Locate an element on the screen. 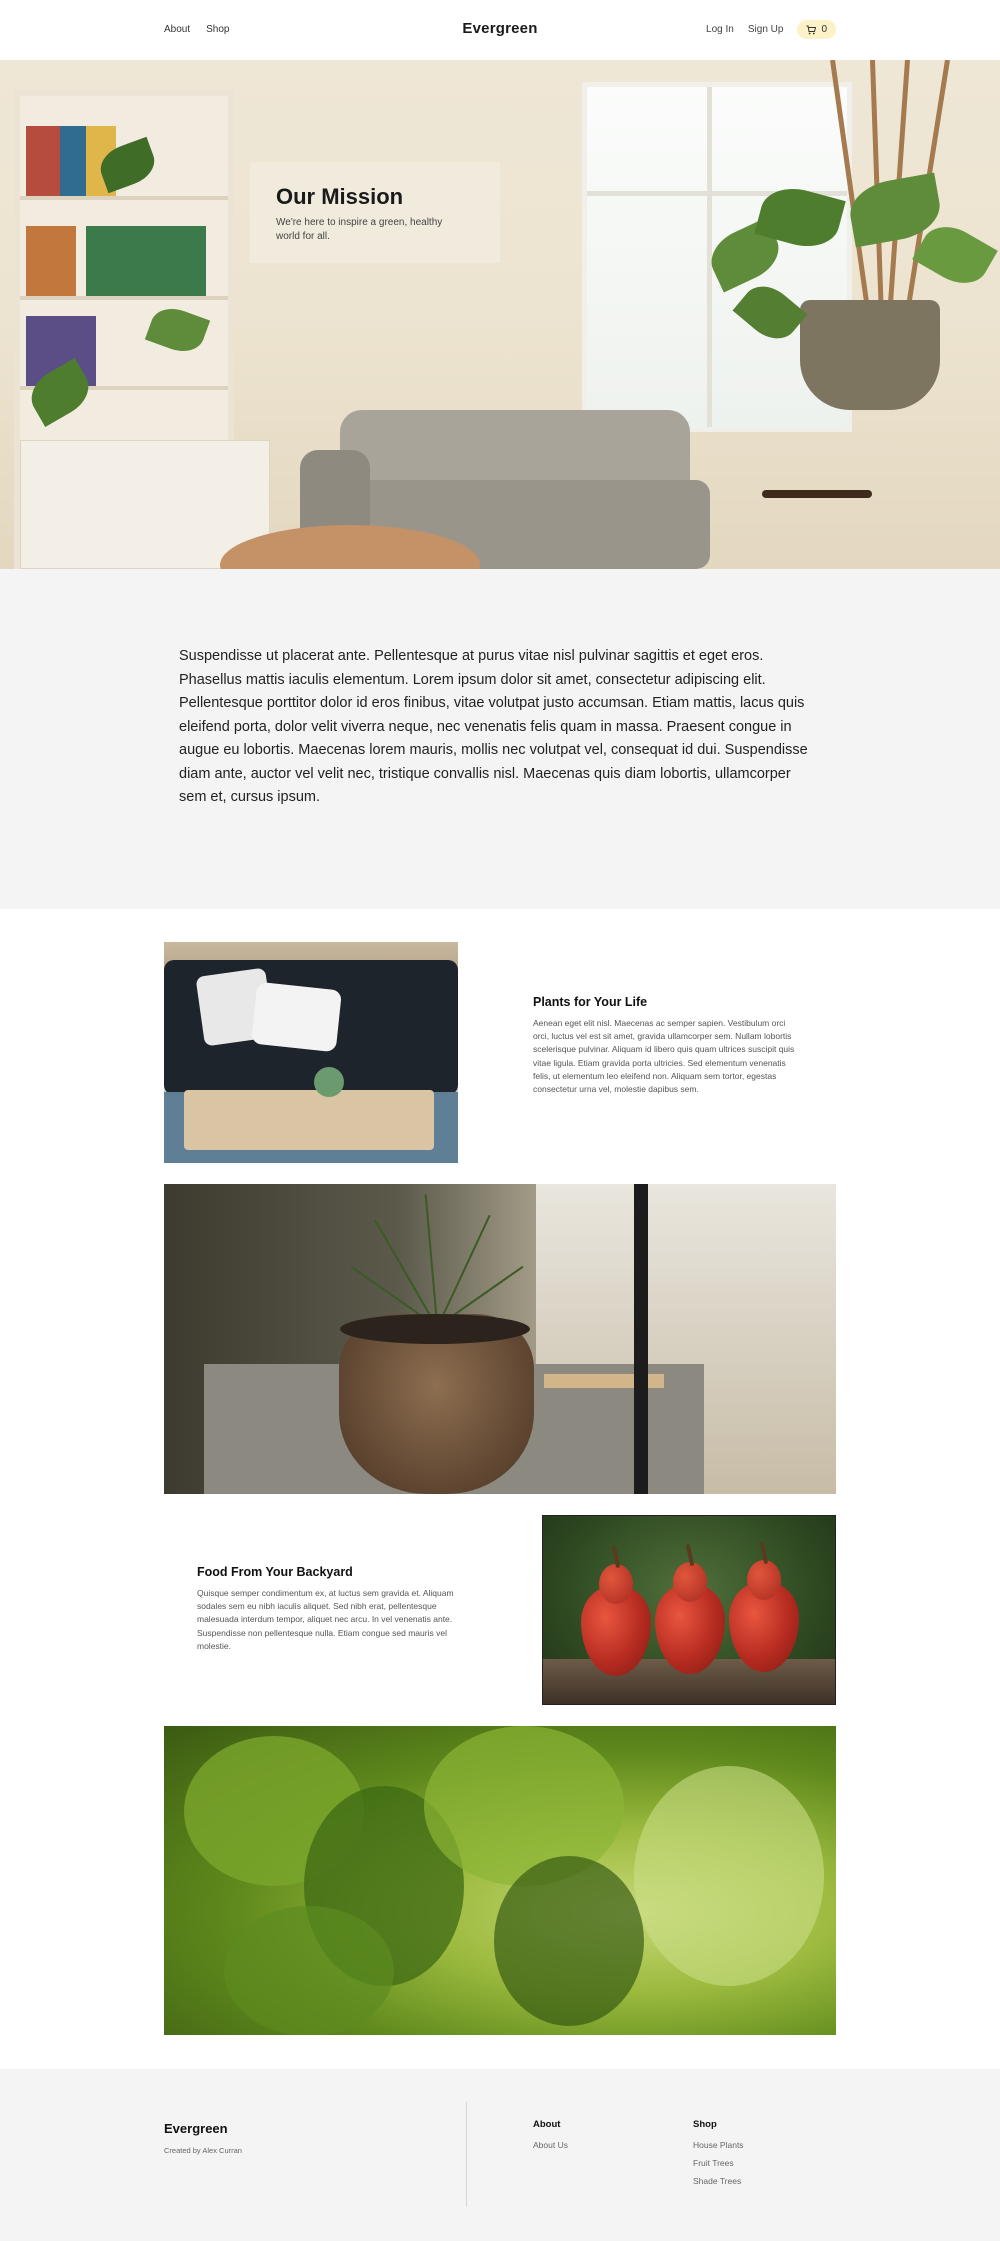  footer-about-heading: About is located at coordinates (547, 2124).